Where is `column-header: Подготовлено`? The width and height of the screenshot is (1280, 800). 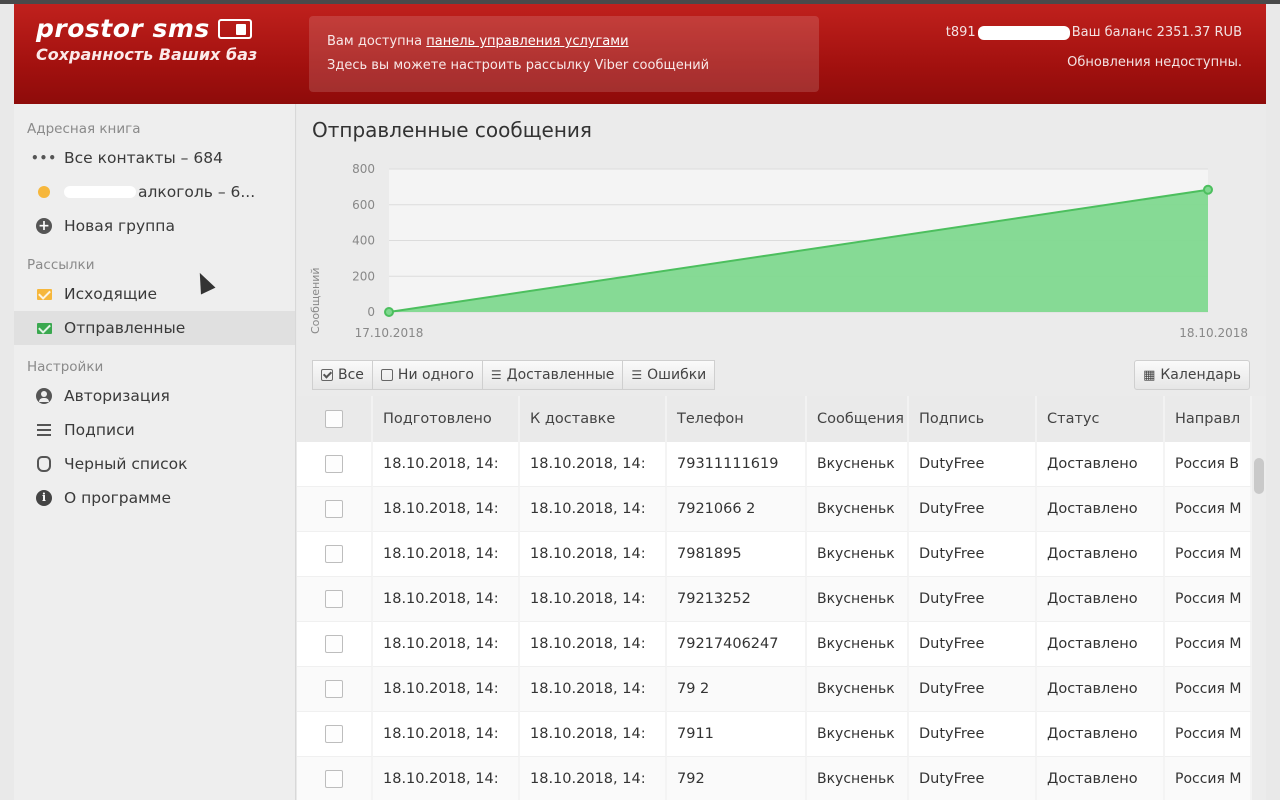 column-header: Подготовлено is located at coordinates (446, 419).